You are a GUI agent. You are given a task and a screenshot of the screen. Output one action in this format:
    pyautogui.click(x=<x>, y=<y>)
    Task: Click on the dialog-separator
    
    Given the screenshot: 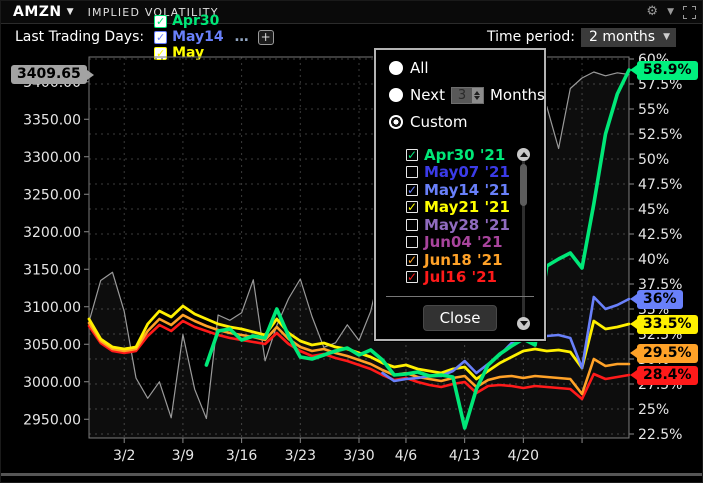 What is the action you would take?
    pyautogui.click(x=460, y=296)
    